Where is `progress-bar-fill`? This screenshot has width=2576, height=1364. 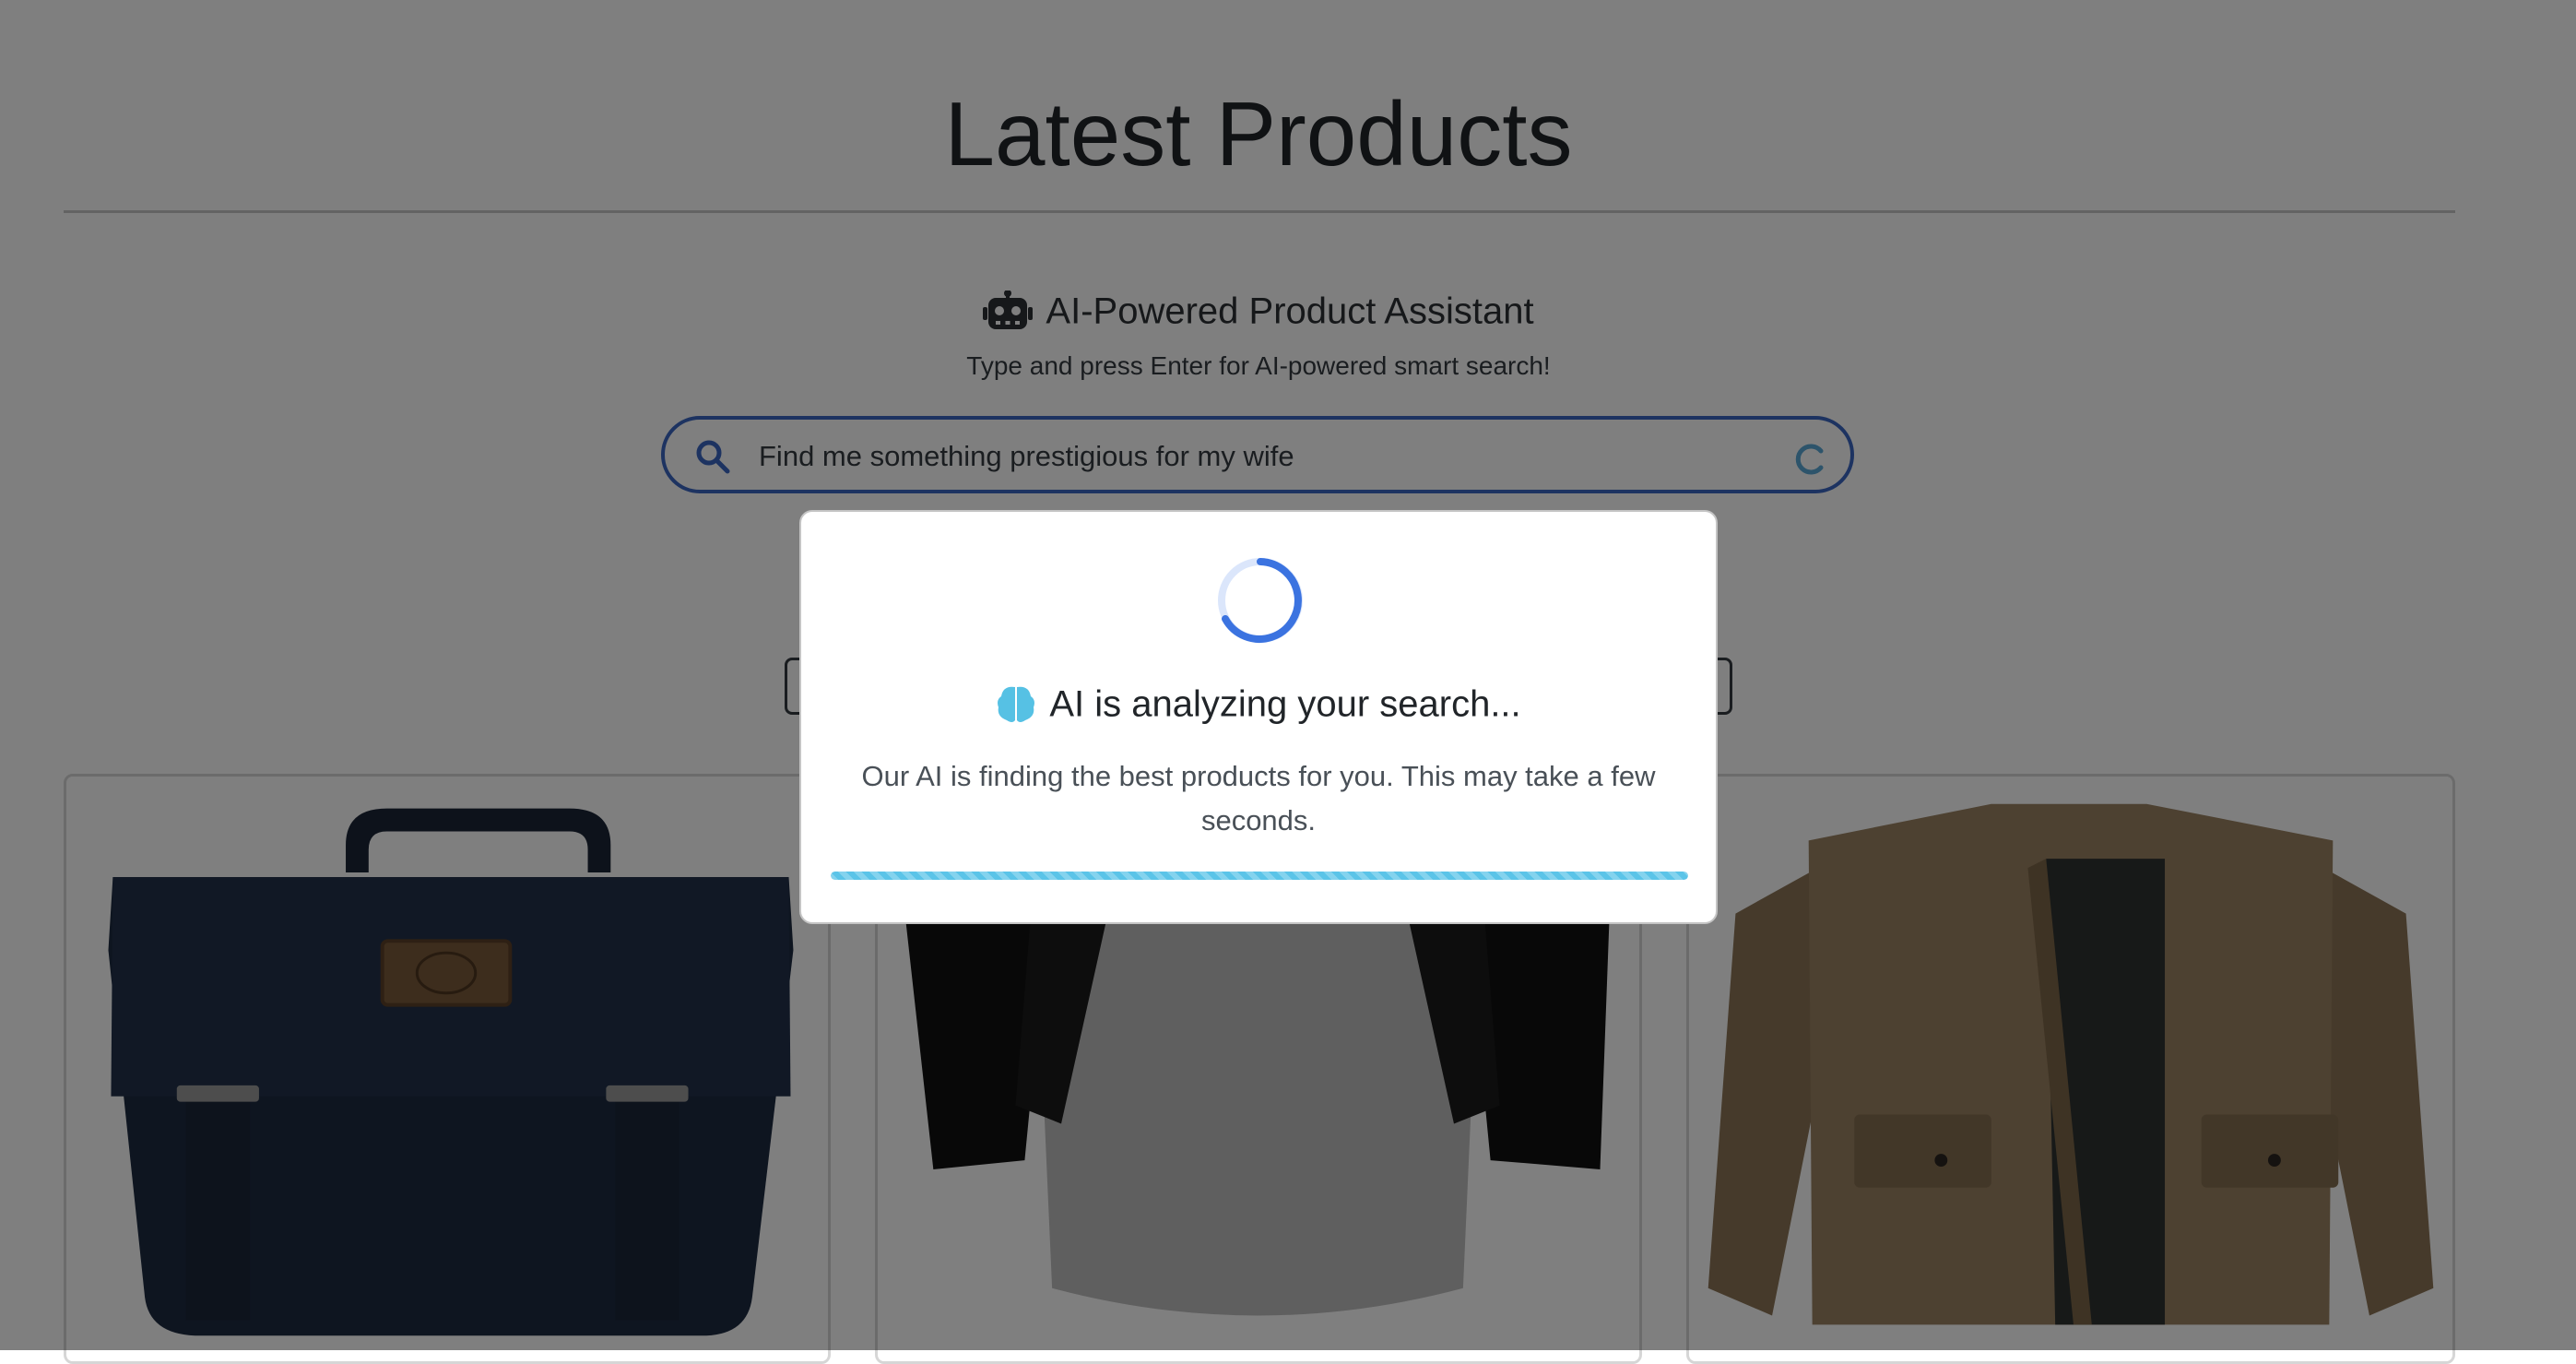
progress-bar-fill is located at coordinates (1259, 876).